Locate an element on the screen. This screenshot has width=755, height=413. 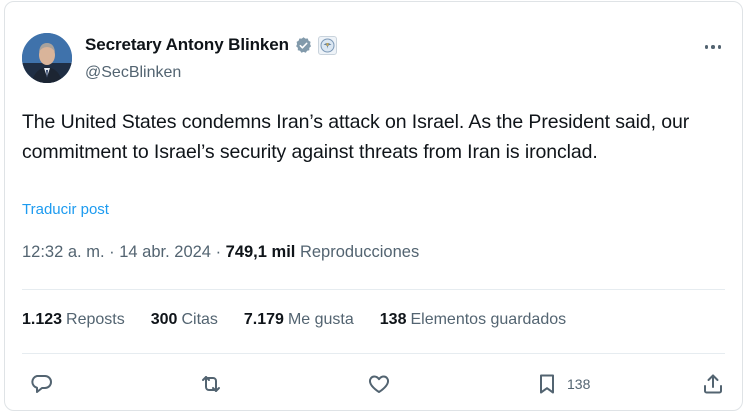
bookmarks-label: Elementos guardados is located at coordinates (488, 319).